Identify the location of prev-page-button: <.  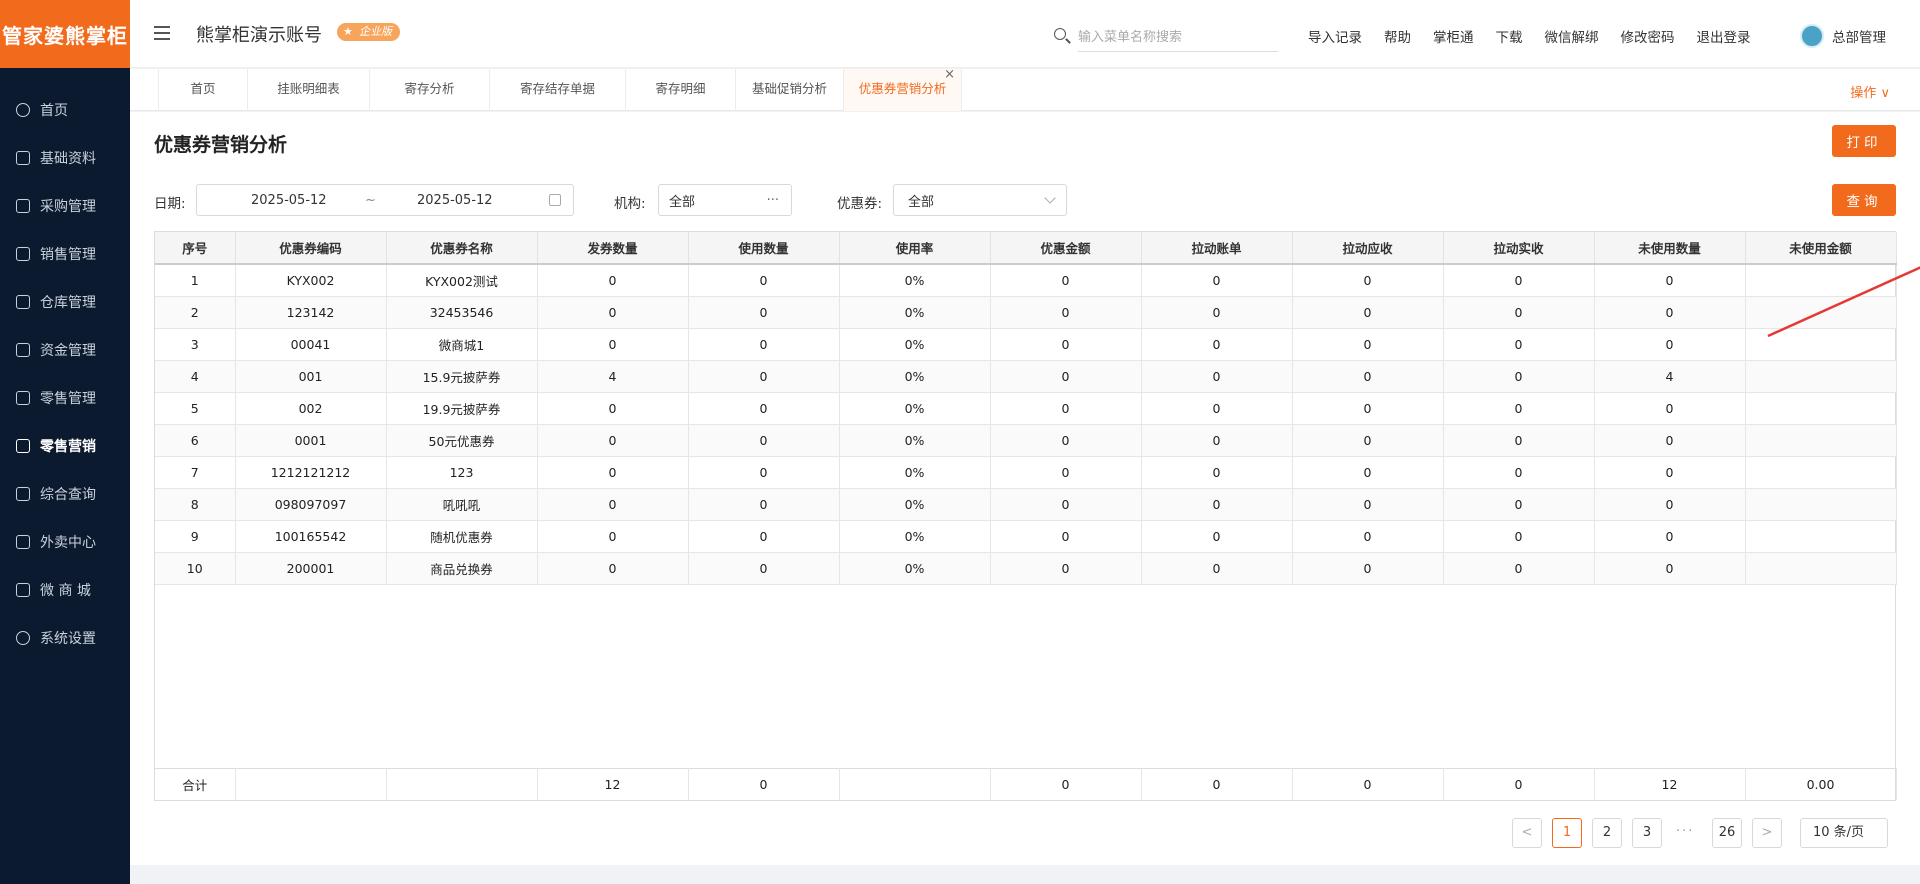
(1527, 833).